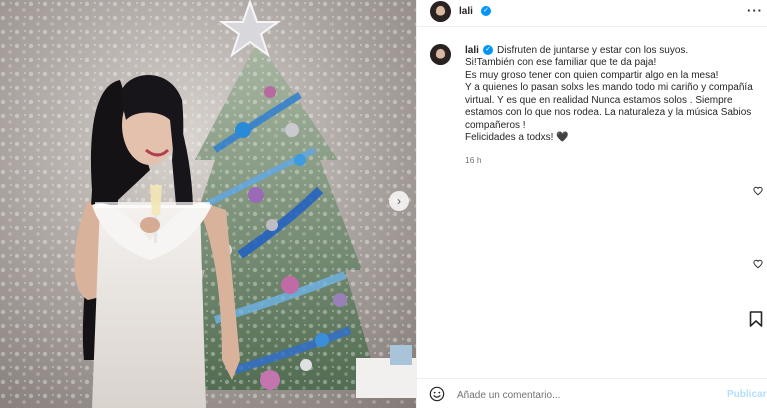 The height and width of the screenshot is (408, 767). Describe the element at coordinates (495, 125) in the screenshot. I see `caption-line: compañeros !` at that location.